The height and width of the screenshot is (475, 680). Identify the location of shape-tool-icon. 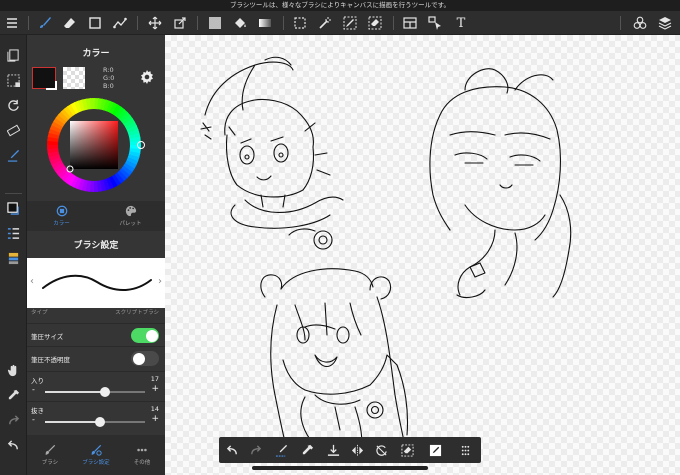
(95, 23).